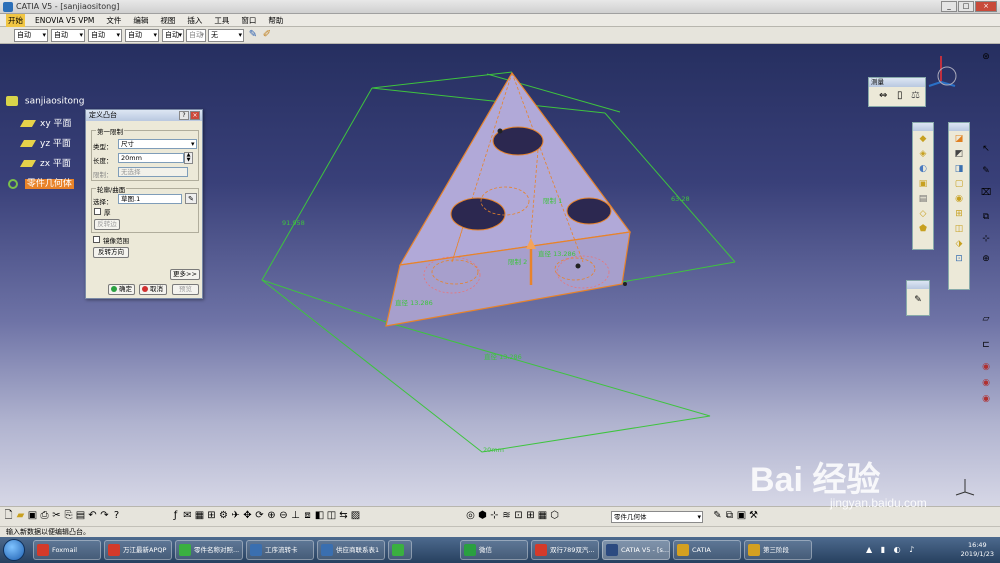  Describe the element at coordinates (150, 199) in the screenshot. I see `profile-select-field: 草图.1` at that location.